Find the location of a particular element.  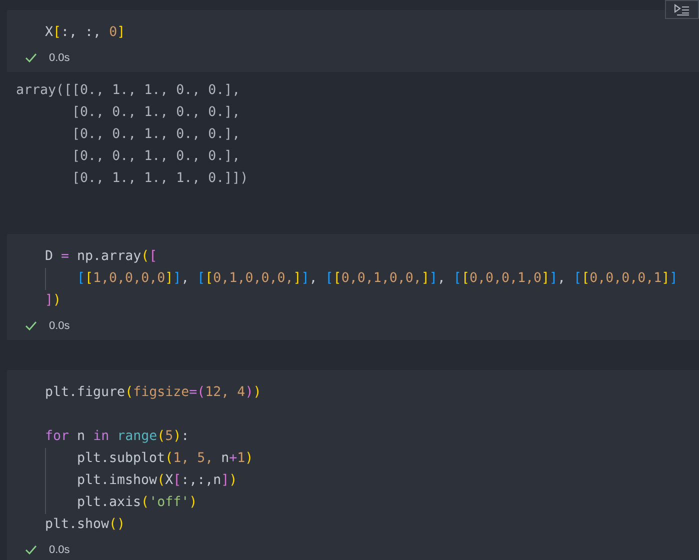

code-line: ]) is located at coordinates (53, 301).